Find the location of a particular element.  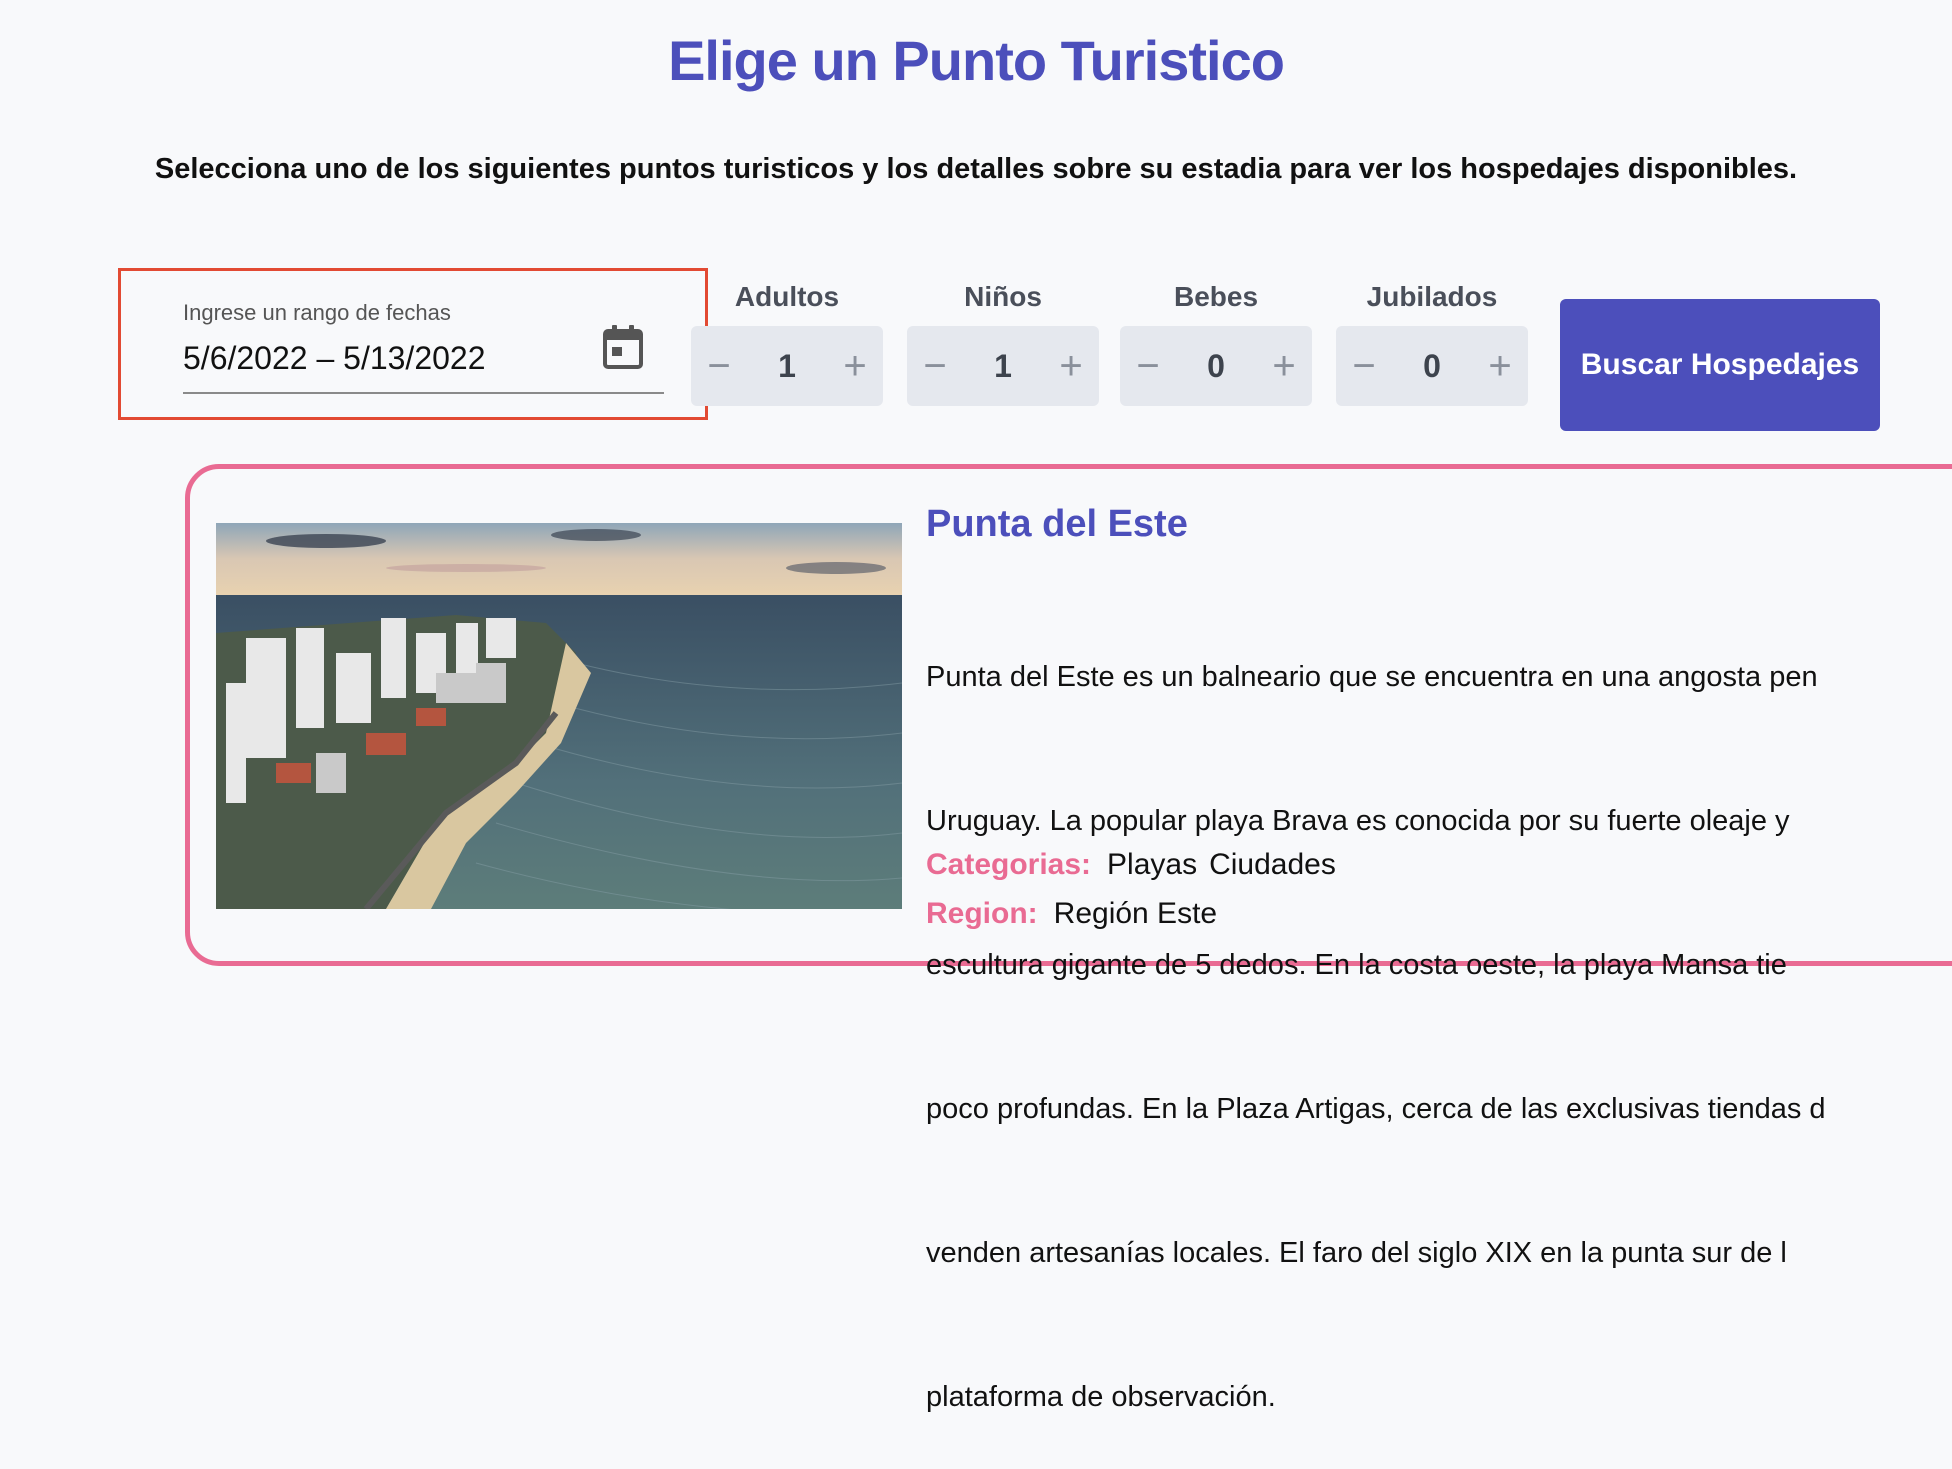

seniors-label: Jubilados is located at coordinates (1432, 296).